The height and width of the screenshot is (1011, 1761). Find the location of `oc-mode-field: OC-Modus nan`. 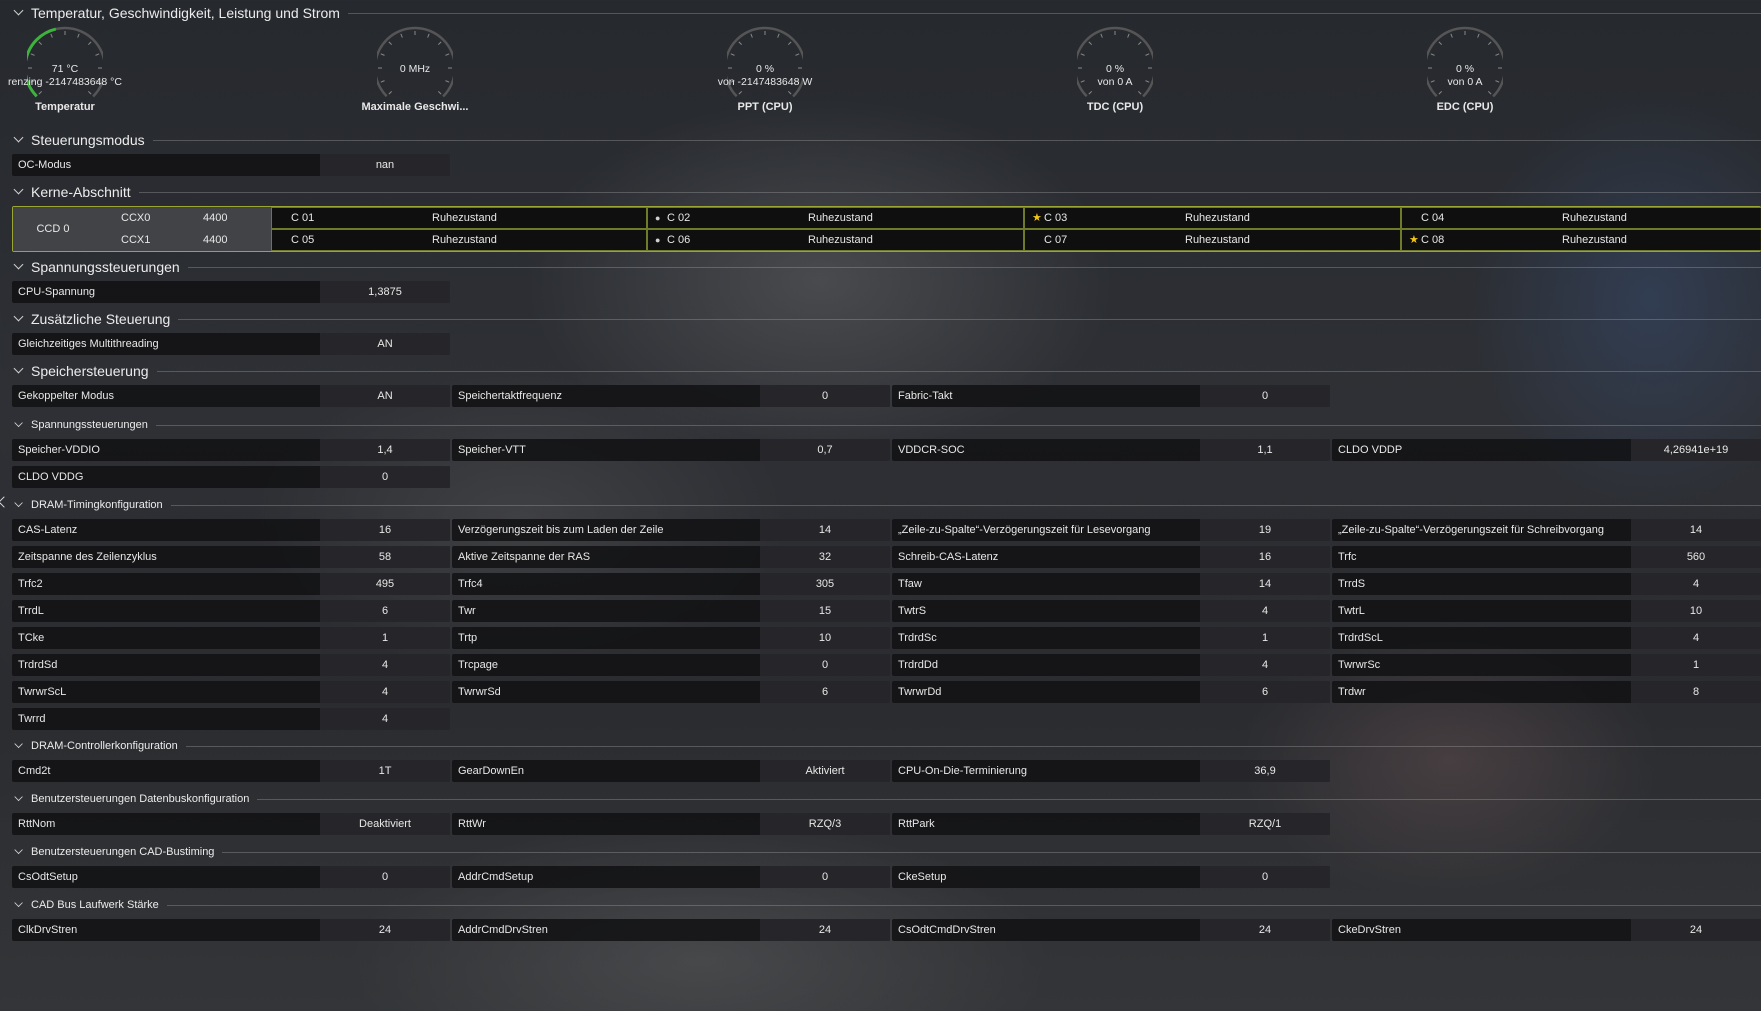

oc-mode-field: OC-Modus nan is located at coordinates (231, 165).